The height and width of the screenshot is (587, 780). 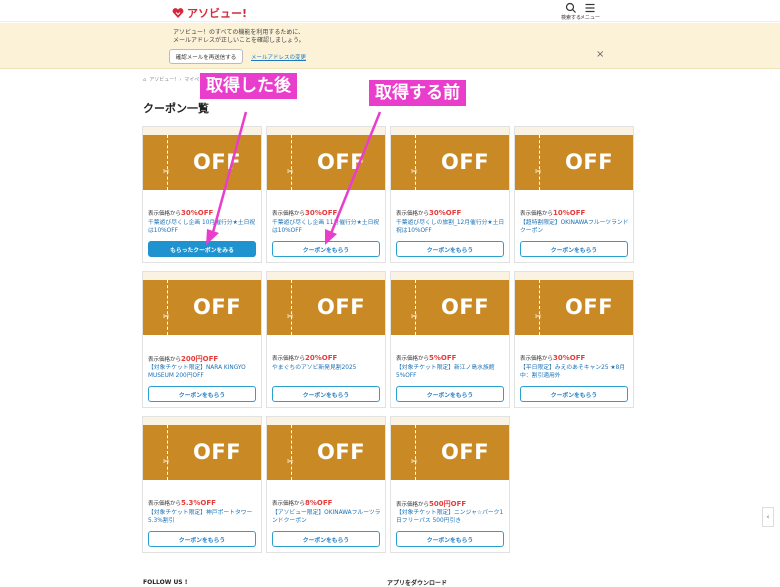 I want to click on coupon-description: 【対象チケット限定】NARA KINGYO MUSEUM 200円OFF, so click(x=203, y=372).